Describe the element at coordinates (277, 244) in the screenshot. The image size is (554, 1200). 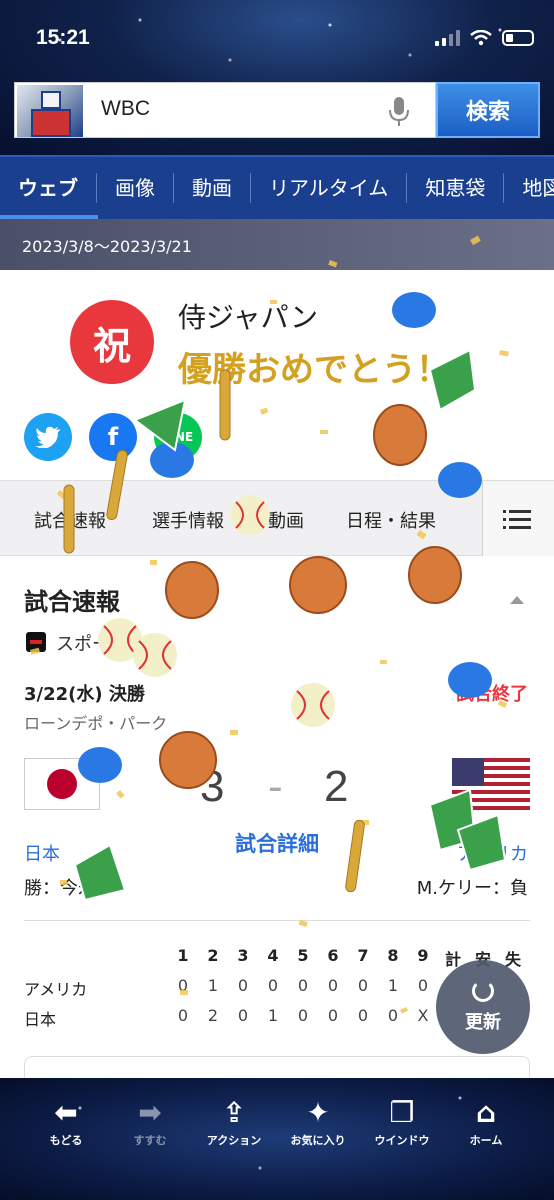
I see `event-date-range: 2023/3/8〜2023/3/21` at that location.